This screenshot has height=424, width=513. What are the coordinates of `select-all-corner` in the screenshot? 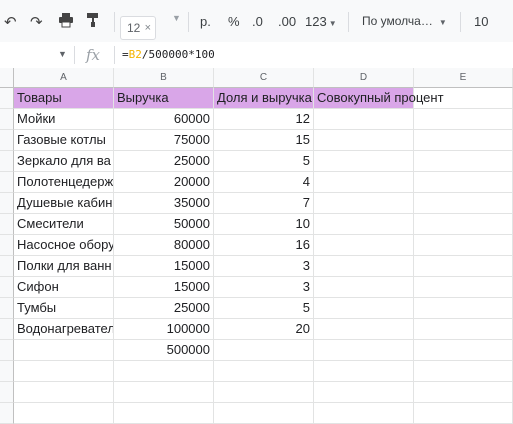 It's located at (7, 78).